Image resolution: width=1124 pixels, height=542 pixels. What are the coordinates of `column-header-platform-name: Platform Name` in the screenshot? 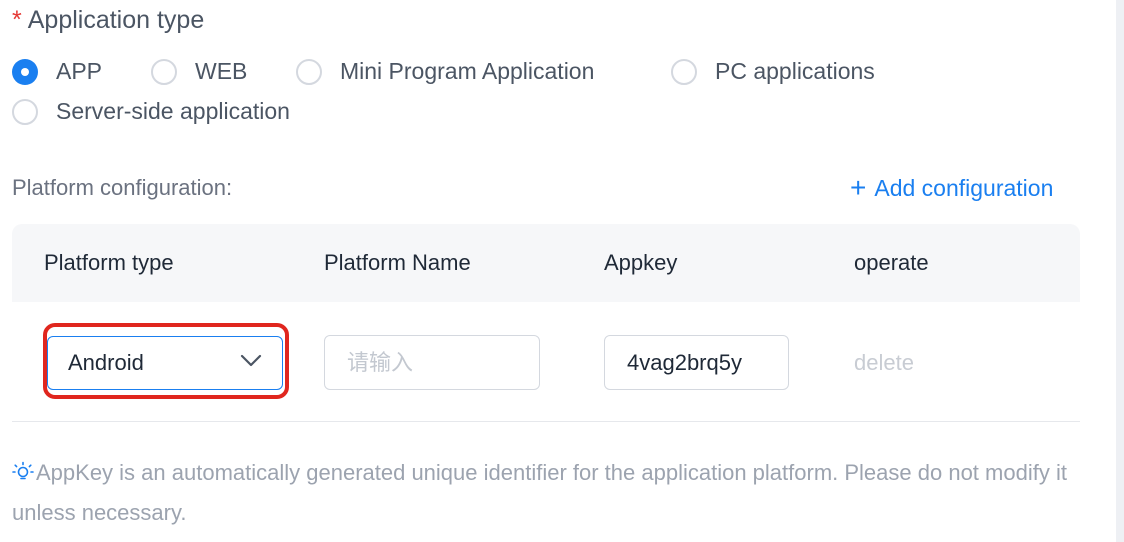 It's located at (397, 262).